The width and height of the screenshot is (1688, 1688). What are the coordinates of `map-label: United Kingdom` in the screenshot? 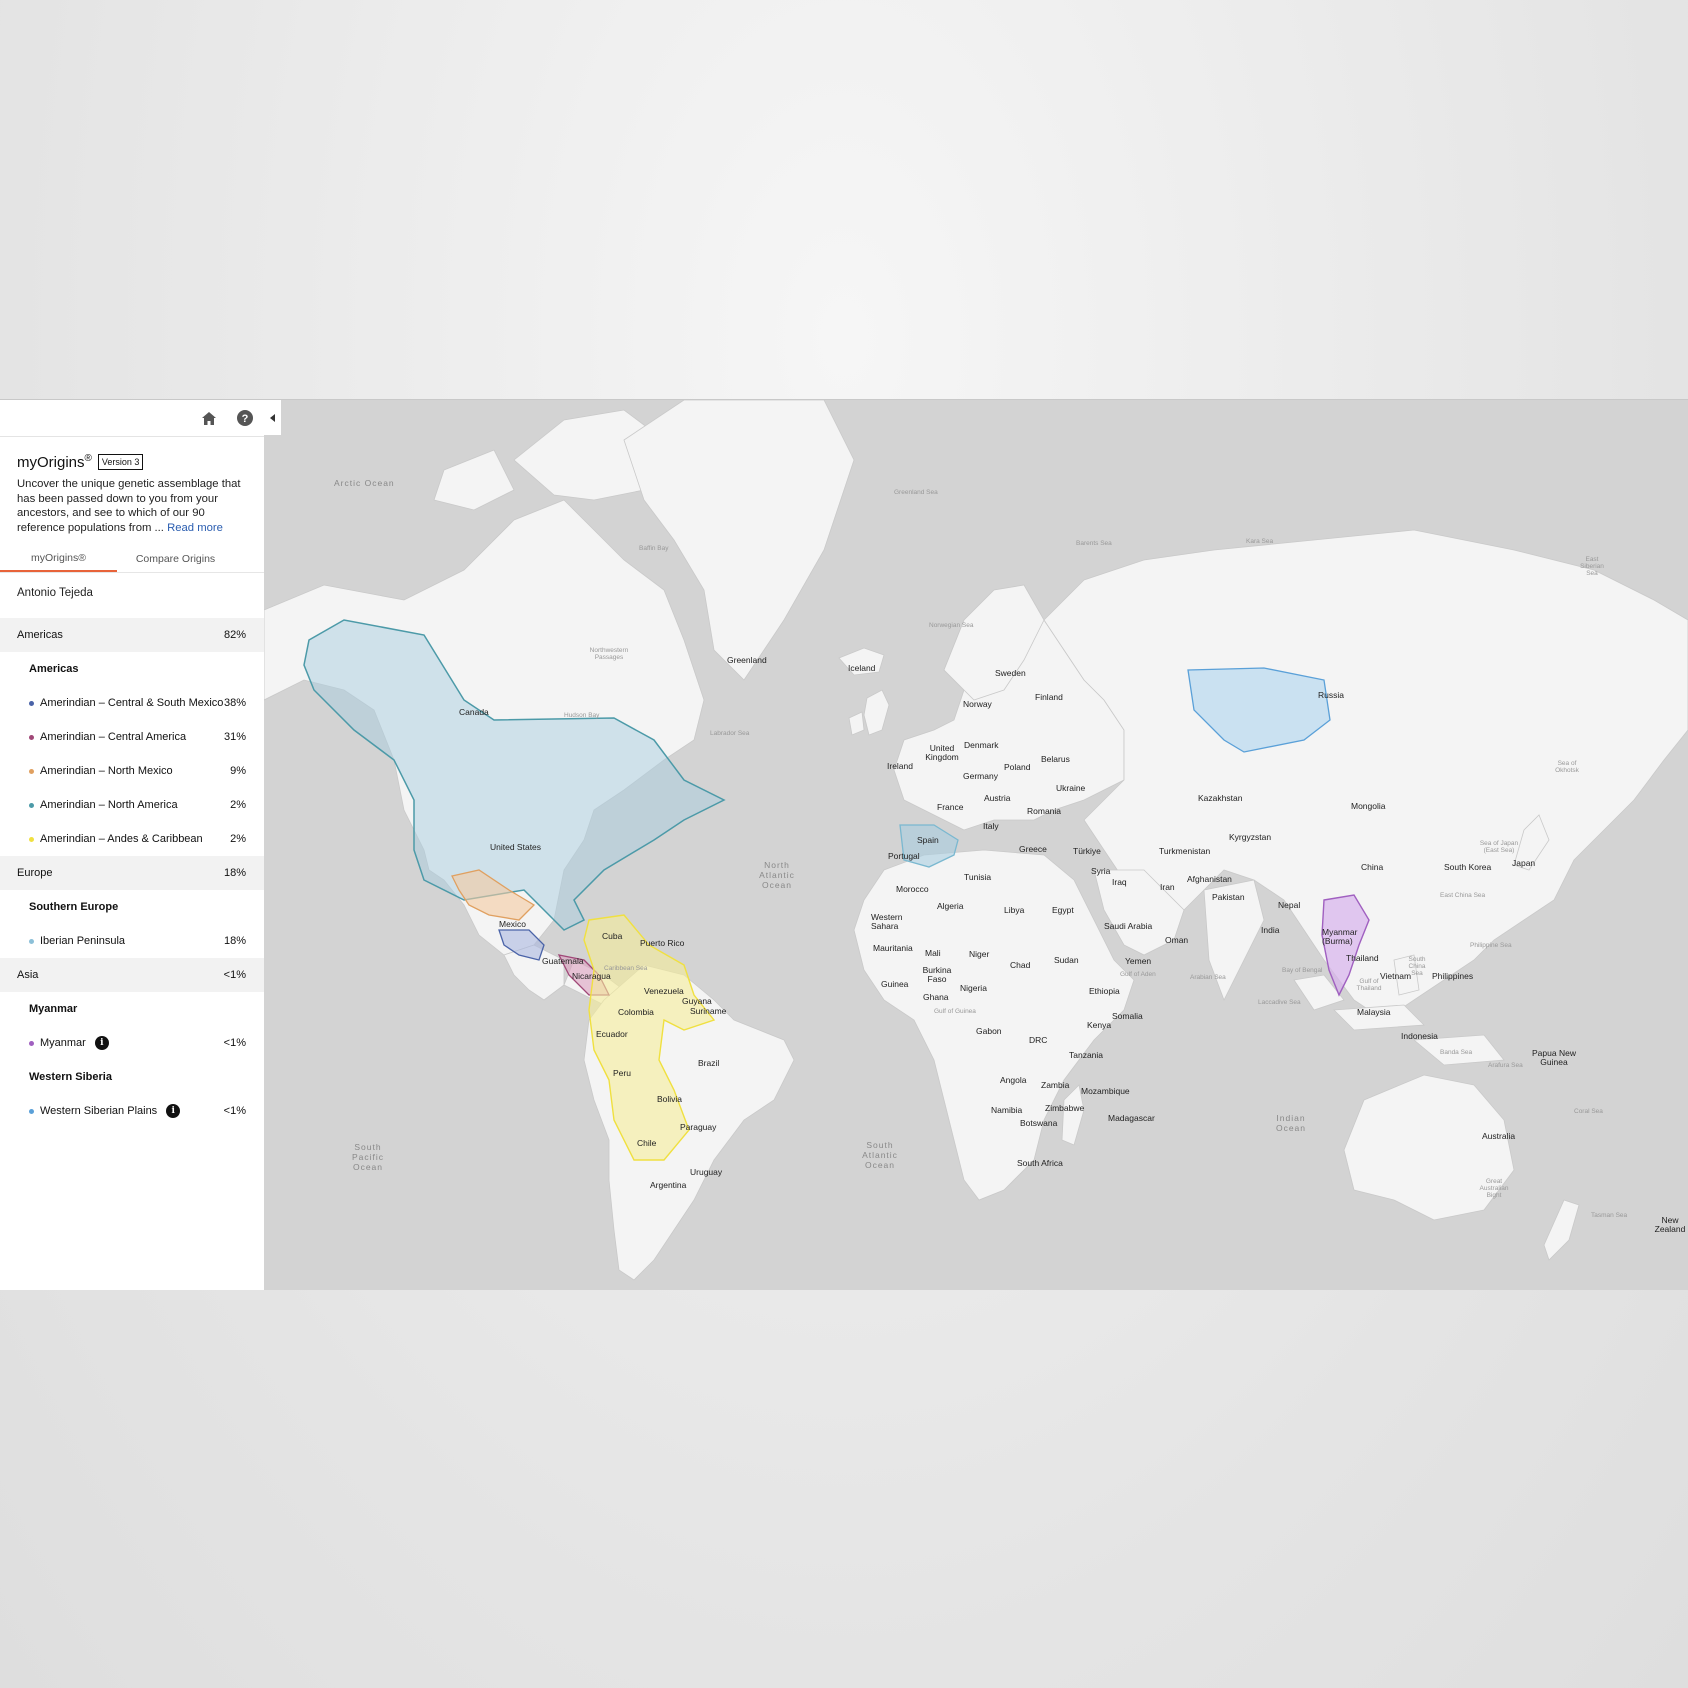 It's located at (942, 752).